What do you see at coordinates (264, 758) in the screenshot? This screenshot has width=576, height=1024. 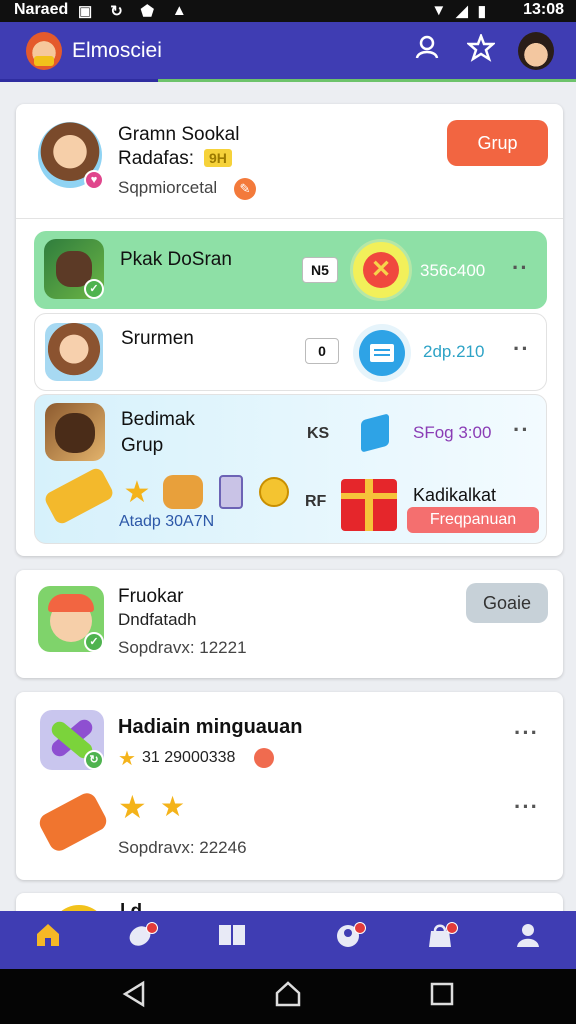 I see `fire-icon` at bounding box center [264, 758].